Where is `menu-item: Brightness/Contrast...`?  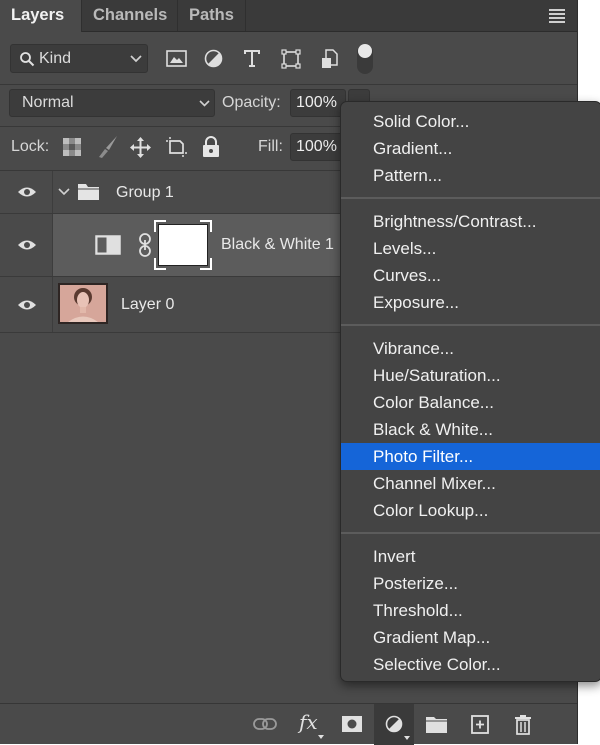
menu-item: Brightness/Contrast... is located at coordinates (470, 221).